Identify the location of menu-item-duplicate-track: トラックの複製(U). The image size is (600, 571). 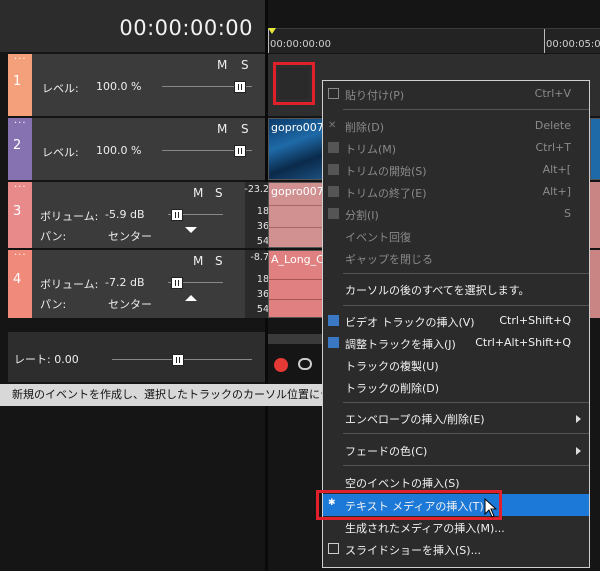
(456, 365).